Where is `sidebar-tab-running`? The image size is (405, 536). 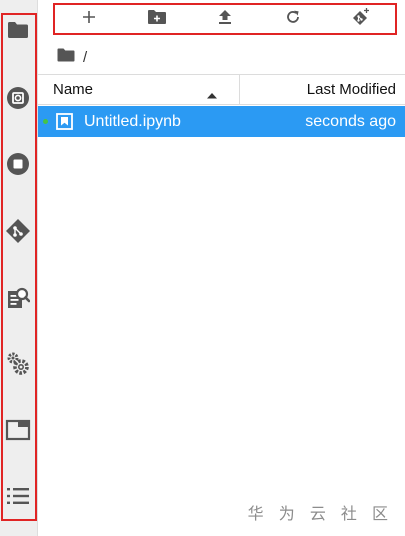
sidebar-tab-running is located at coordinates (18, 98).